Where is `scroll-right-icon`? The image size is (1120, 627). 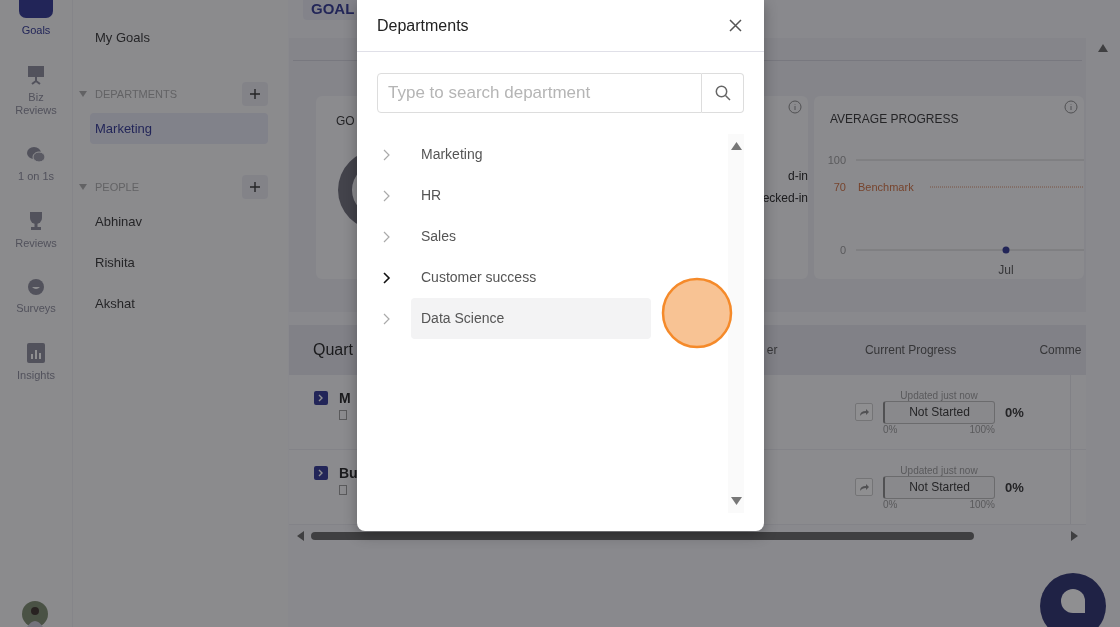 scroll-right-icon is located at coordinates (1074, 536).